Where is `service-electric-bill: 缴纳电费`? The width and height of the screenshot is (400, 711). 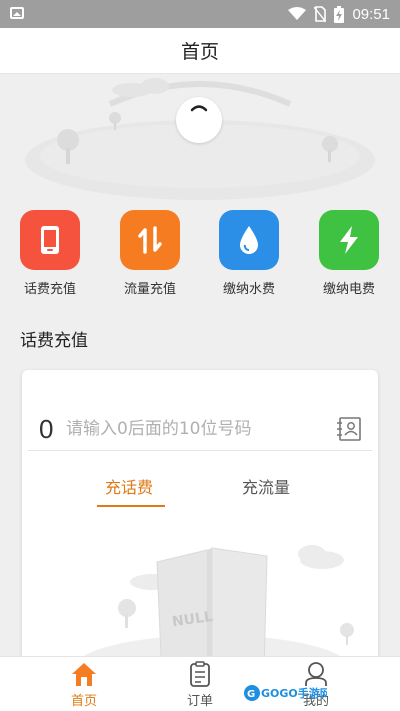
service-electric-bill: 缴纳电费 is located at coordinates (349, 252).